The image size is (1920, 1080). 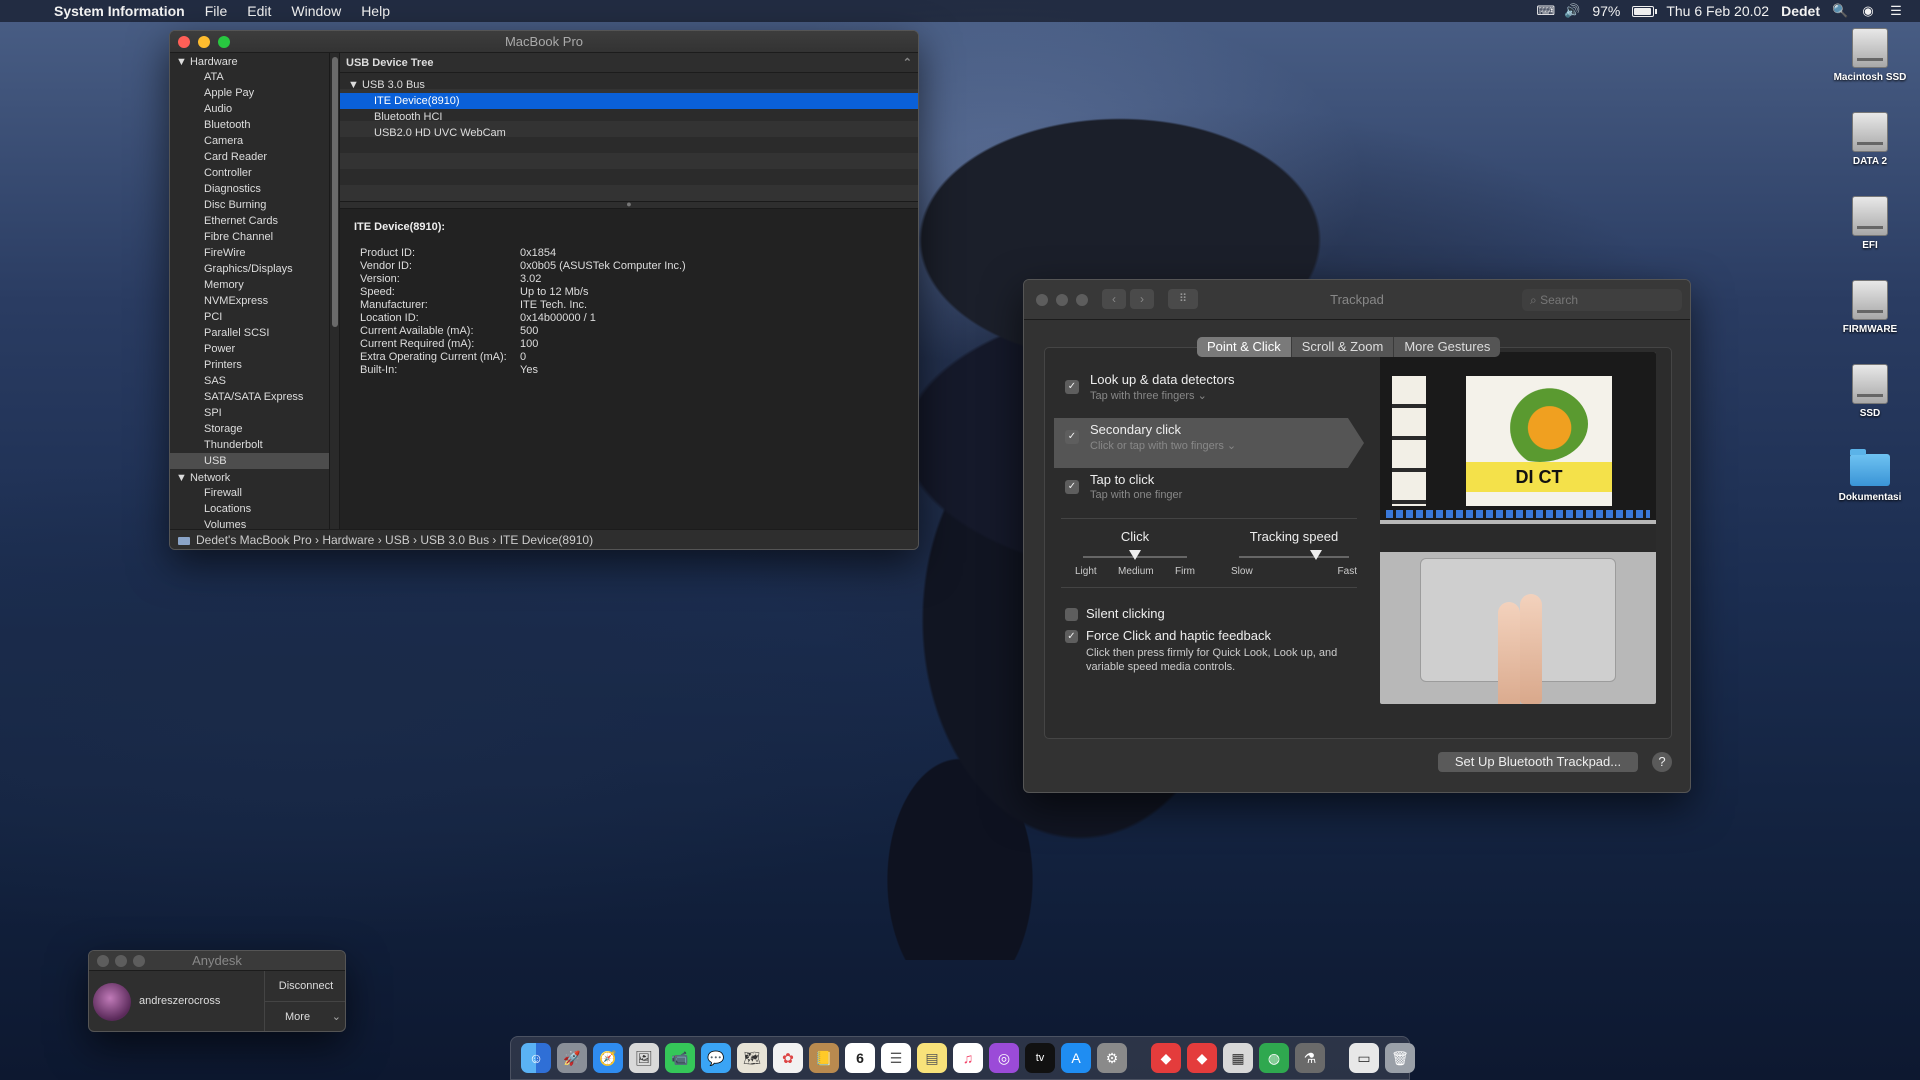 I want to click on keyboard-icon: ⌨, so click(x=1545, y=11).